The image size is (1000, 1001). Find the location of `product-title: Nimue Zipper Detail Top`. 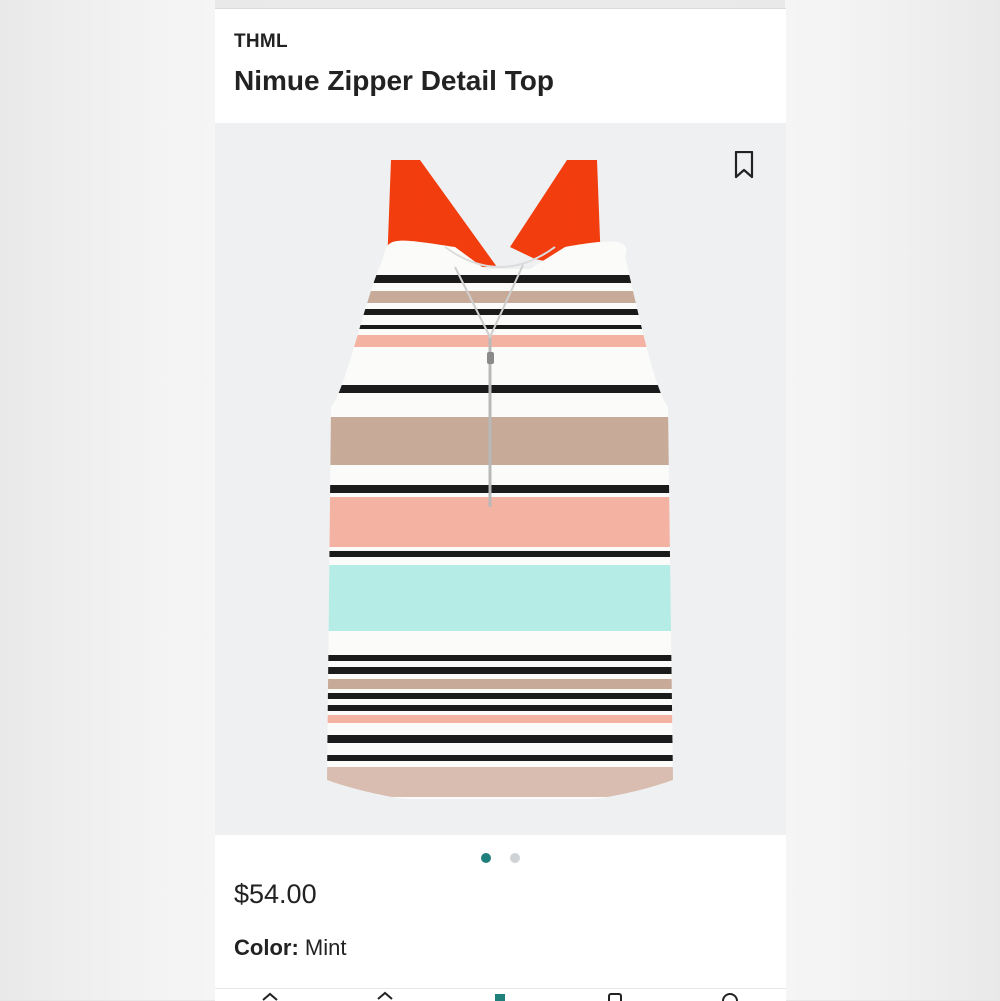

product-title: Nimue Zipper Detail Top is located at coordinates (394, 80).